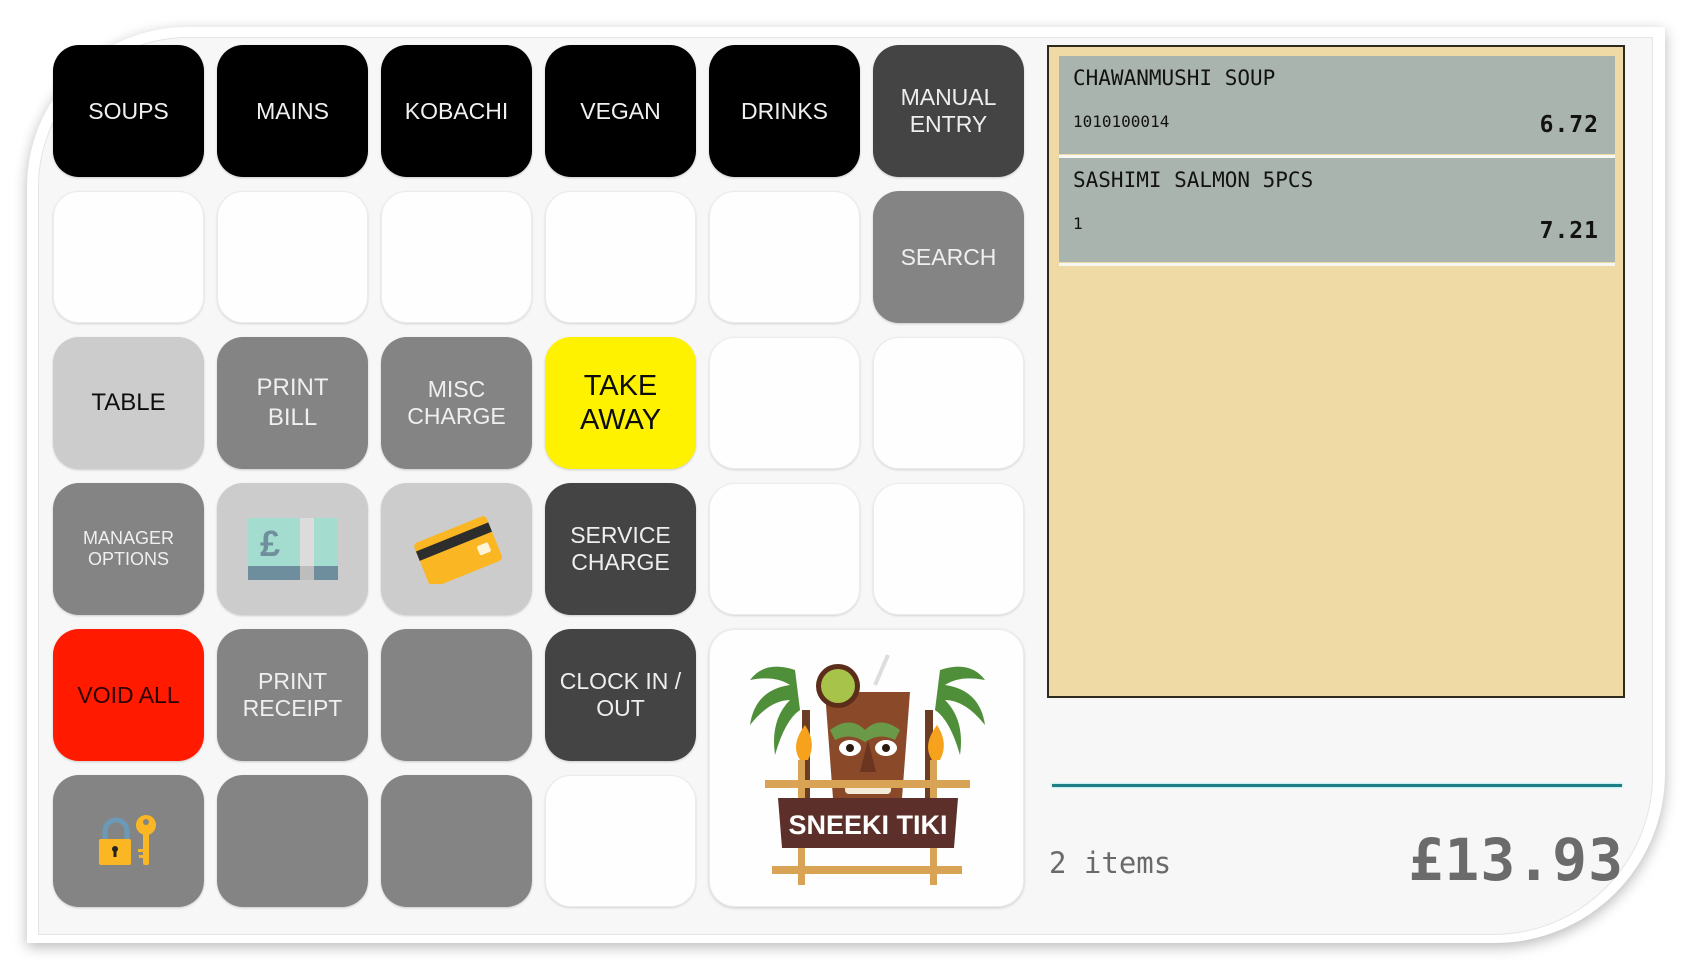 This screenshot has width=1692, height=970. I want to click on button-label: MANUAL ENTRY, so click(948, 110).